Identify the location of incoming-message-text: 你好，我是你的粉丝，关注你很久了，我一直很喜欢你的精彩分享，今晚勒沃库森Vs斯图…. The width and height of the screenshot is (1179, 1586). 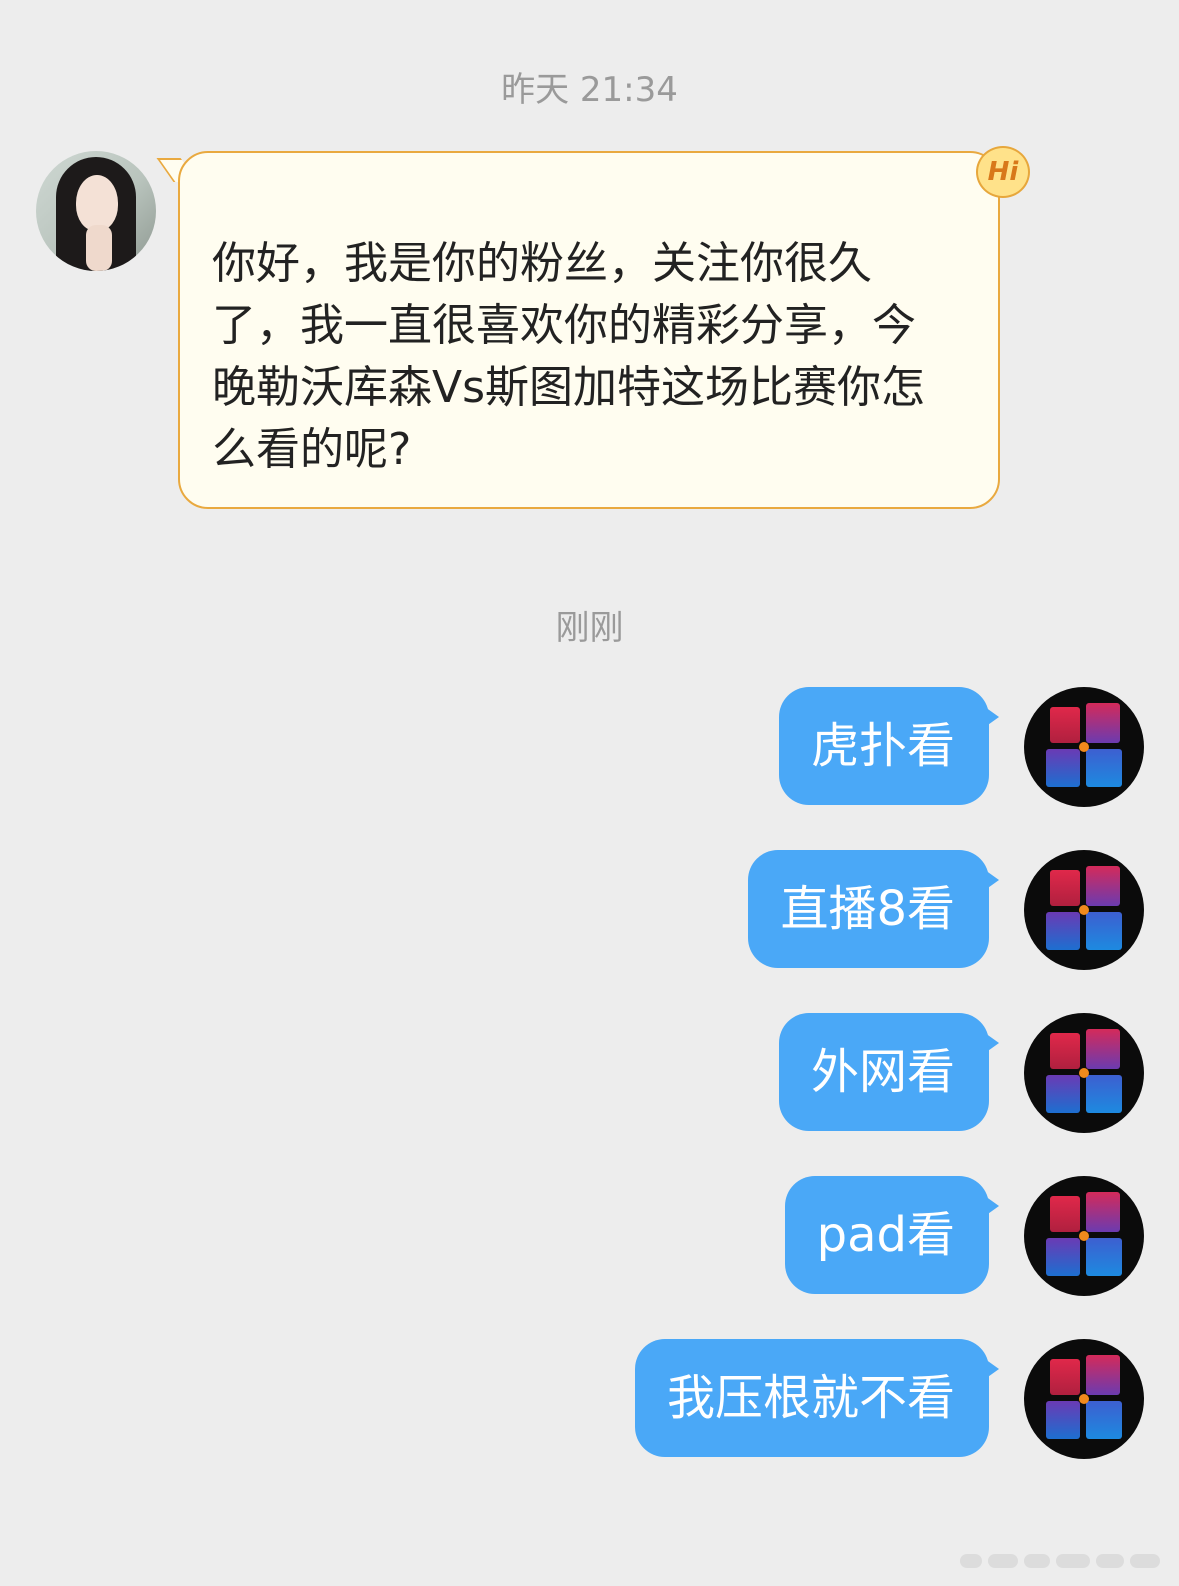
(569, 356).